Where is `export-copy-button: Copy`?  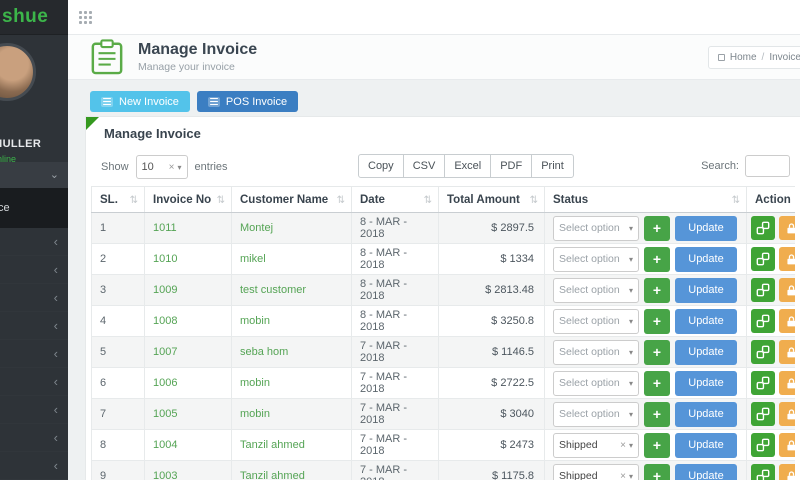 export-copy-button: Copy is located at coordinates (381, 166).